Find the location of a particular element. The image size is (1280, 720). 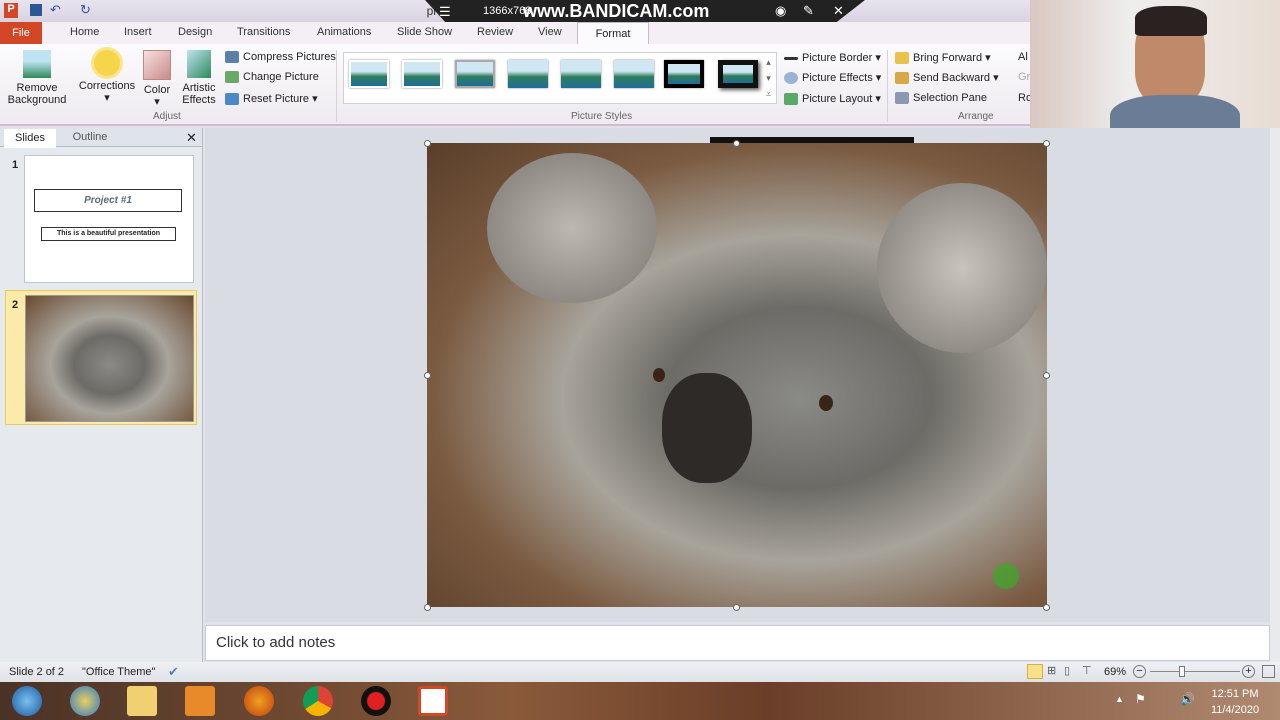

label: Send Backward is located at coordinates (952, 78).